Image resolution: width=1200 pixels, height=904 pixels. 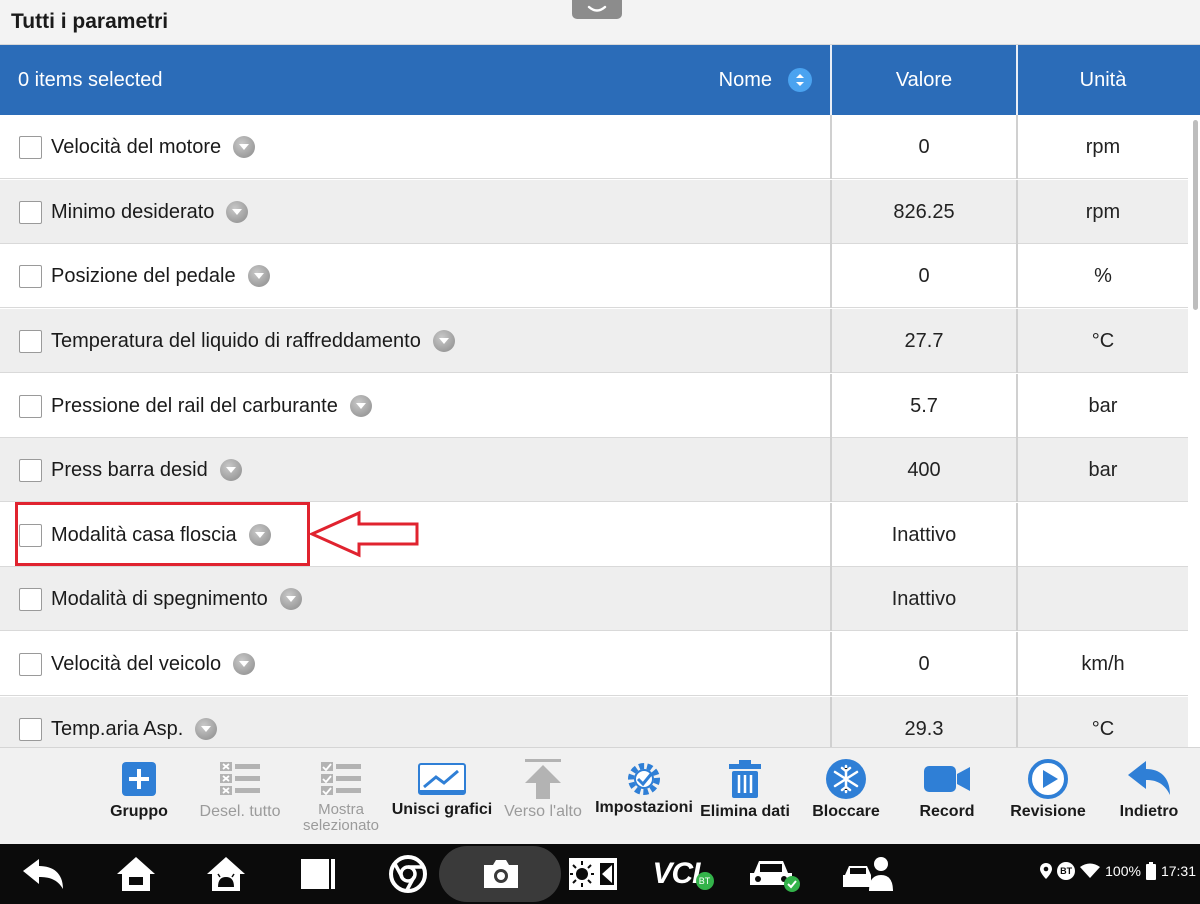 What do you see at coordinates (341, 796) in the screenshot?
I see `show-selected-button: Mostra selezionato` at bounding box center [341, 796].